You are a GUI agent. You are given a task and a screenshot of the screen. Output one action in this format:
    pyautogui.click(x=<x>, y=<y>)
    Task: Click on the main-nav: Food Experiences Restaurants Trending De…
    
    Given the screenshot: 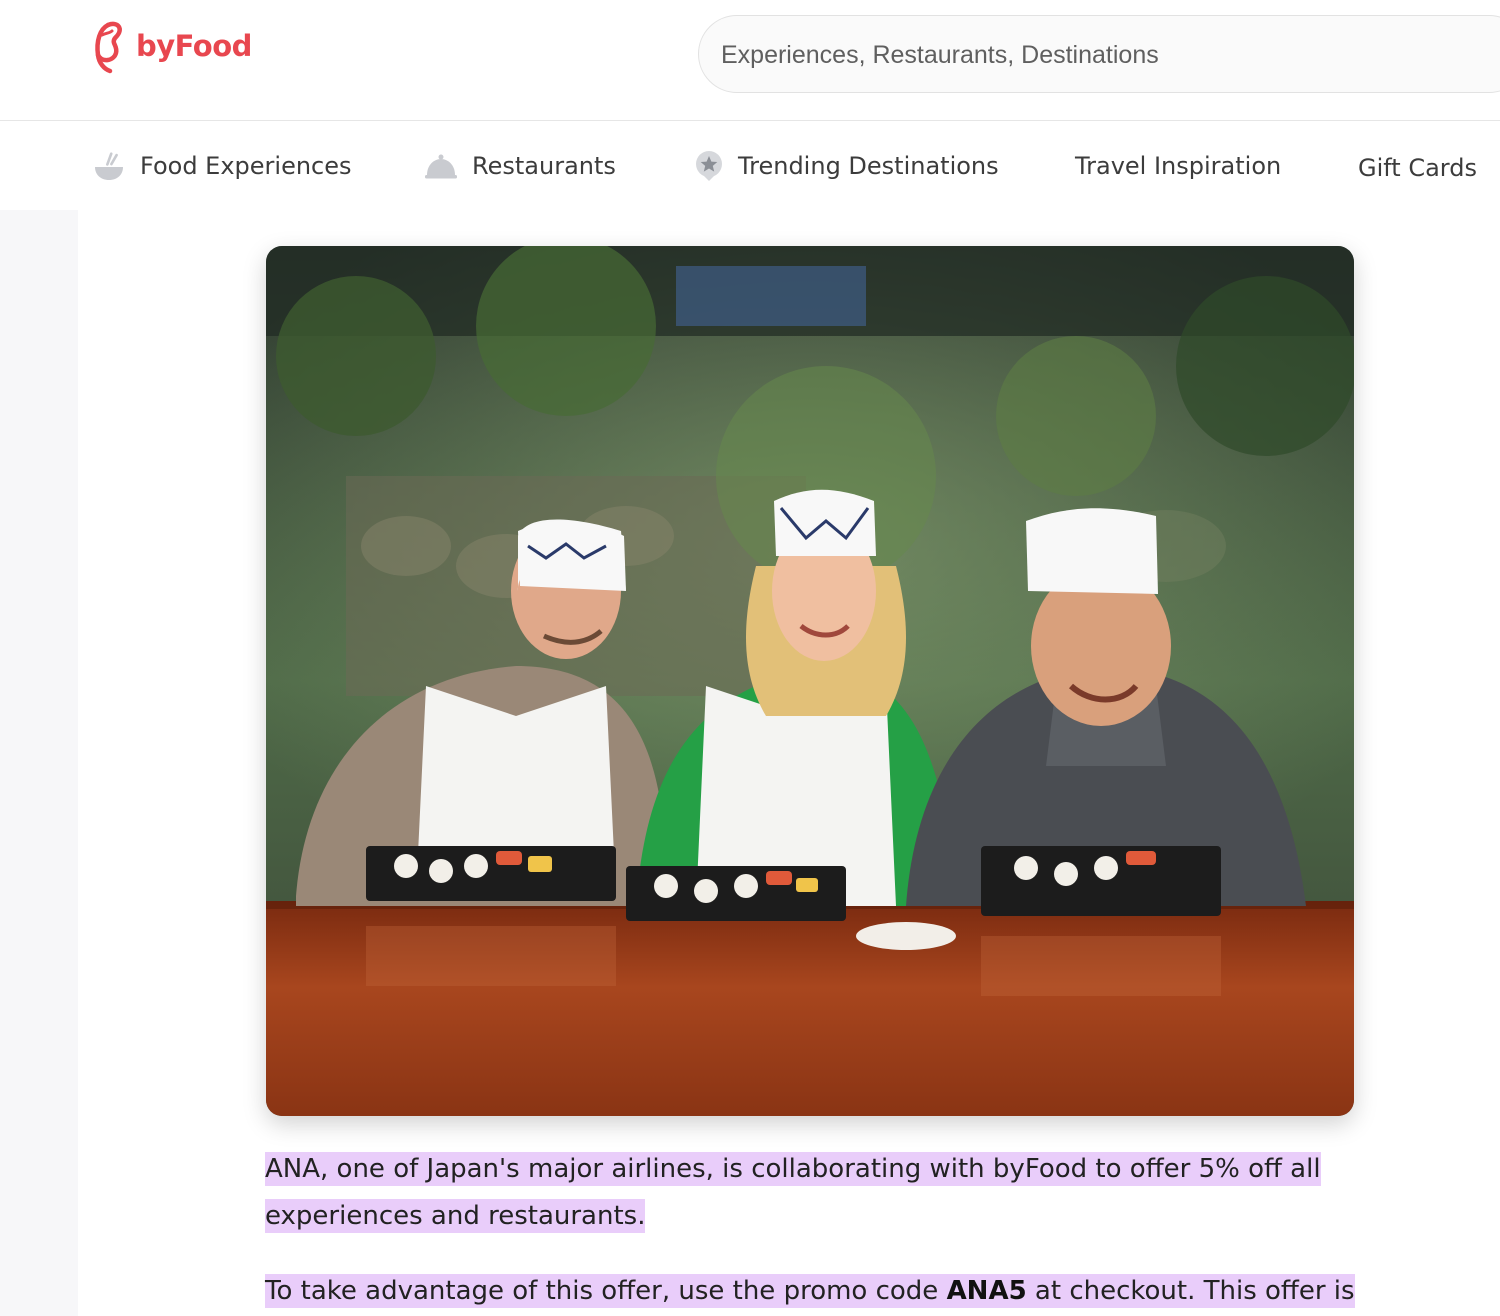 What is the action you would take?
    pyautogui.click(x=750, y=165)
    